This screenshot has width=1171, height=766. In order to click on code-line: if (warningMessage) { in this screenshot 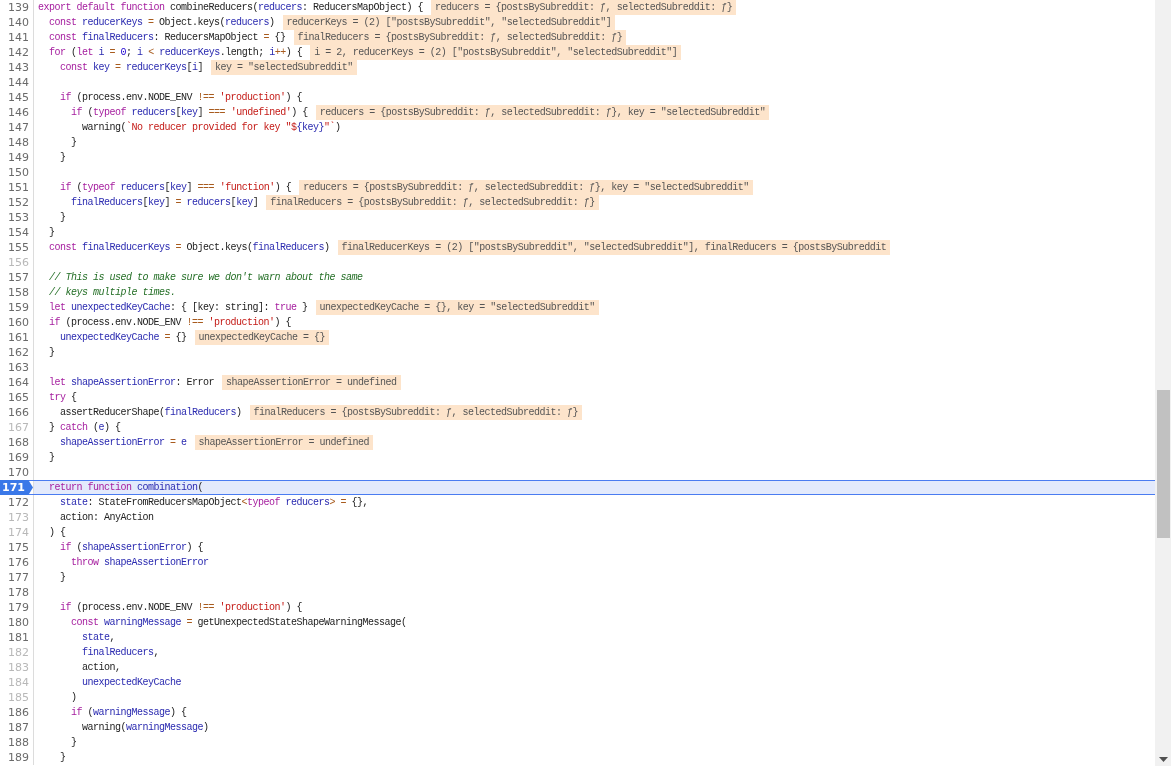, I will do `click(128, 713)`.